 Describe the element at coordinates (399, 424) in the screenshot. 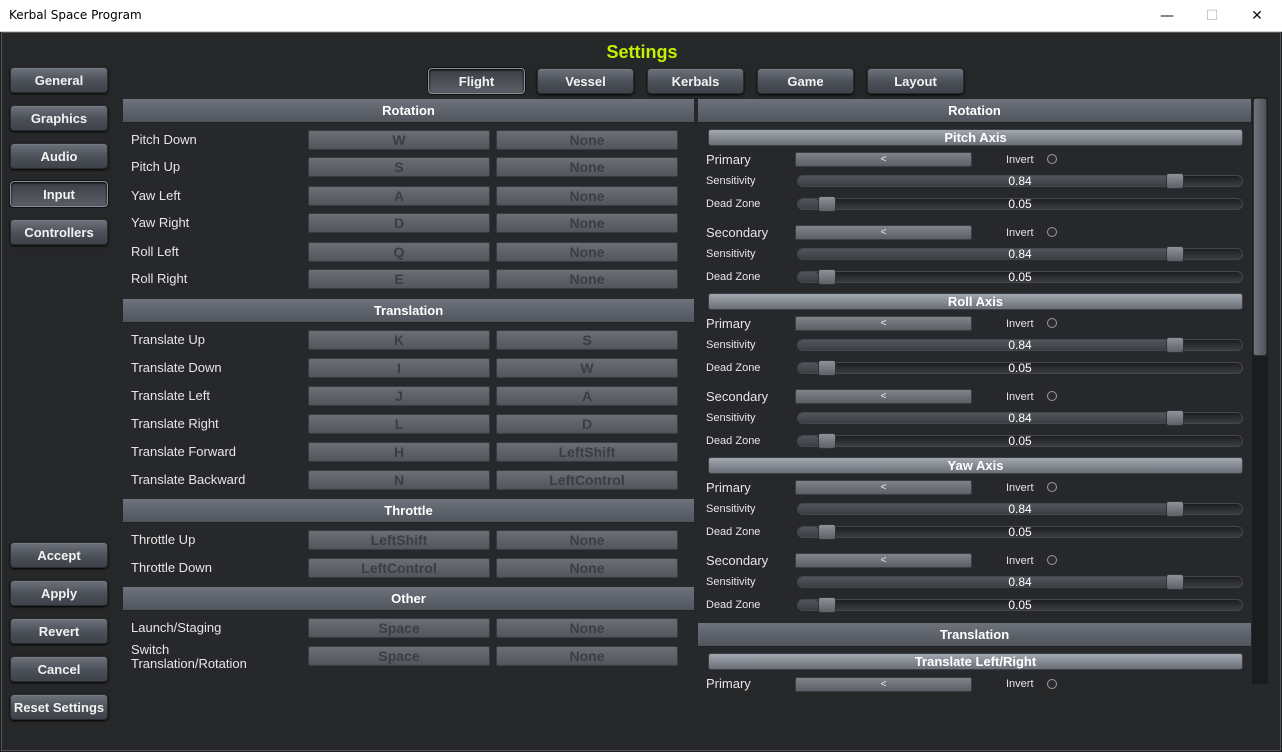

I see `primary-key-button: L` at that location.